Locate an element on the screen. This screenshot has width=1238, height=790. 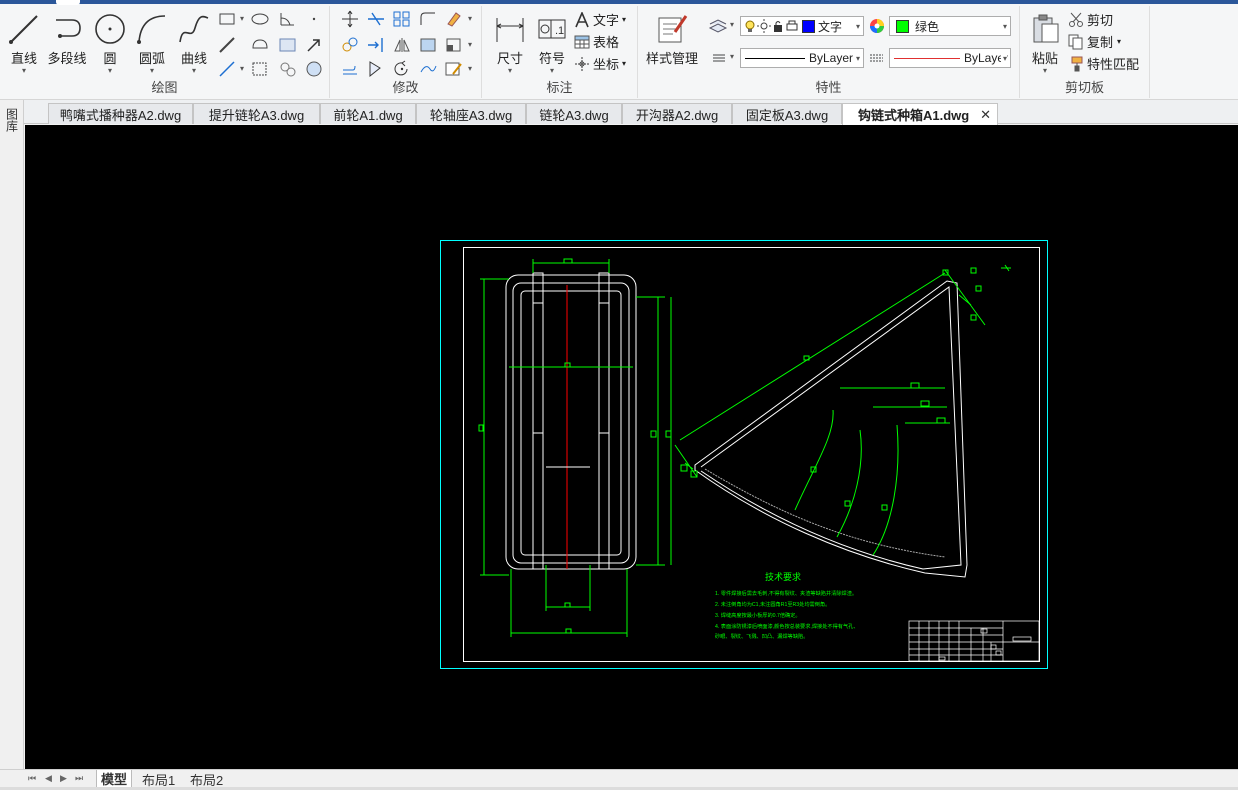
cut-button: 剪切 is located at coordinates (1090, 19).